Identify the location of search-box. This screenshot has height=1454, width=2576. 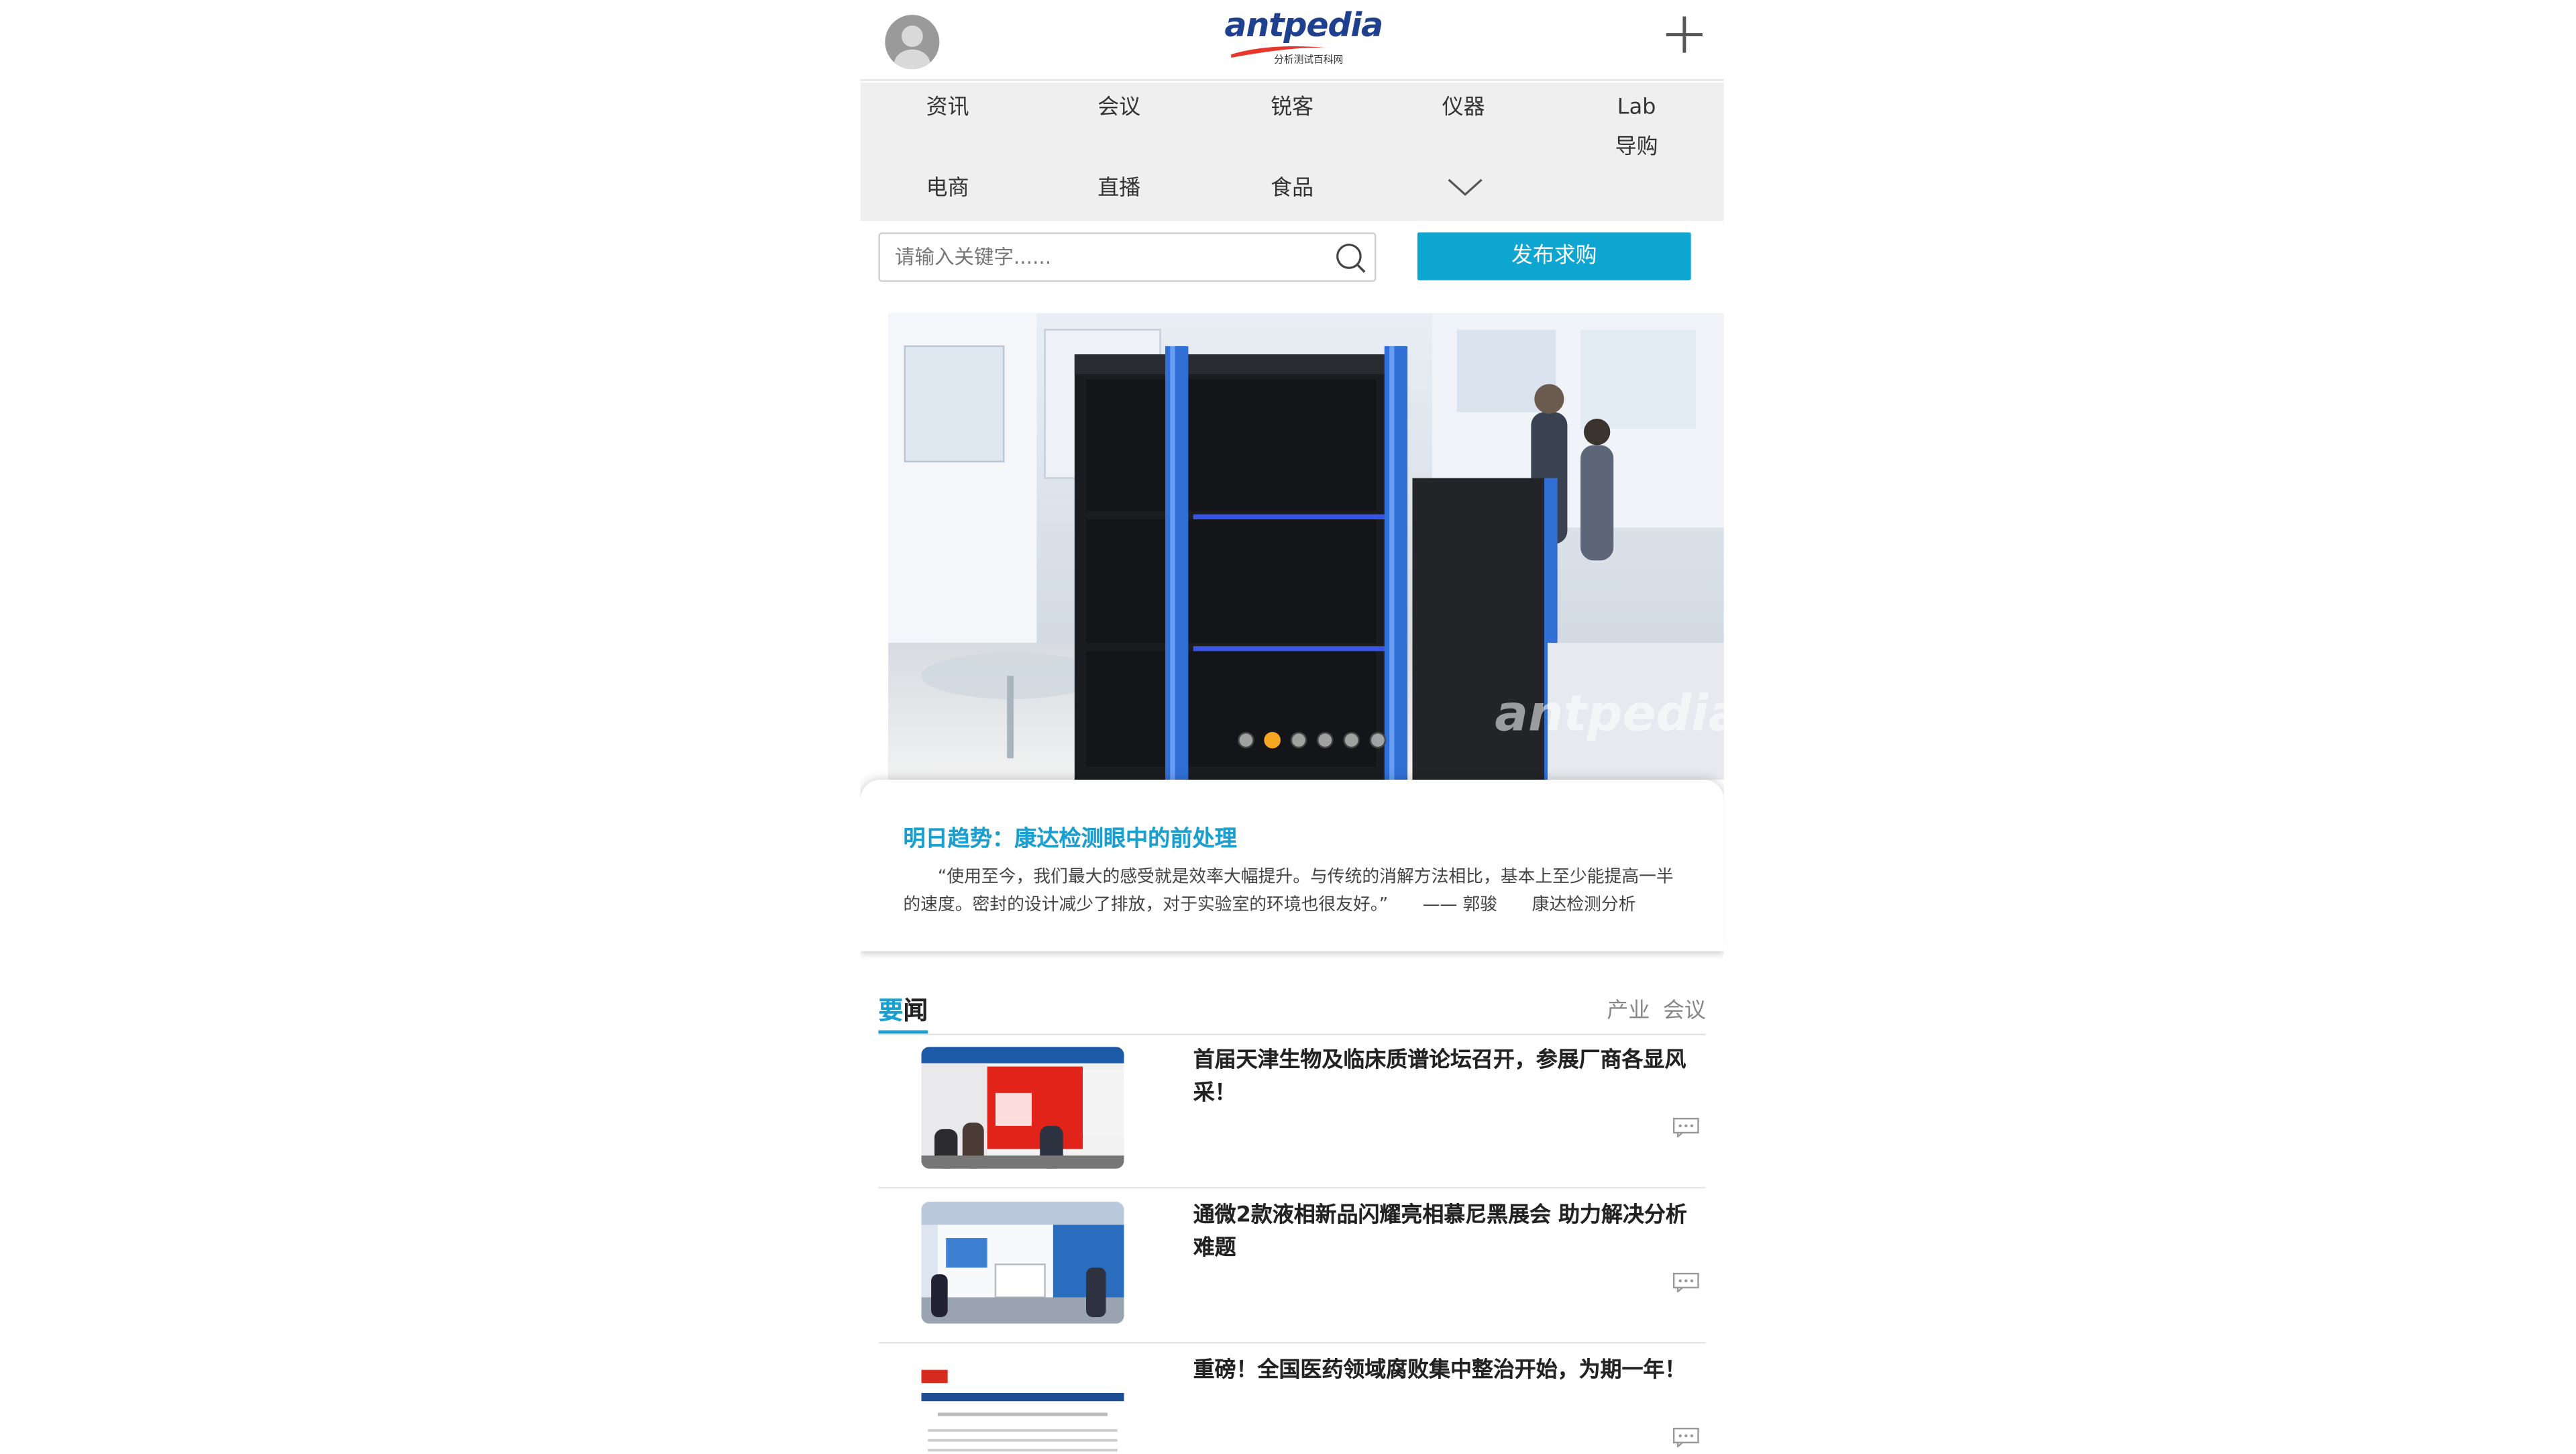
(1127, 257).